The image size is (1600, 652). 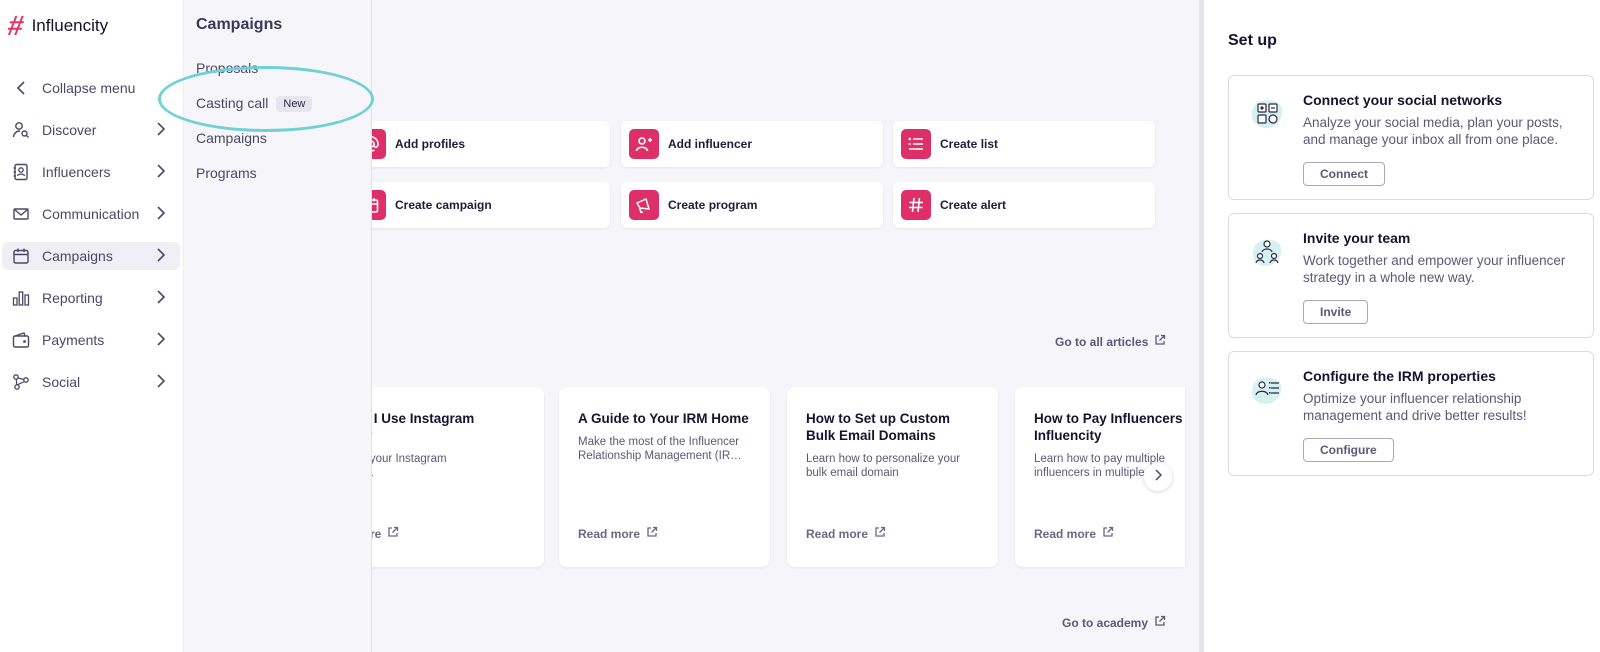 I want to click on create-program-button: Create program, so click(x=752, y=205).